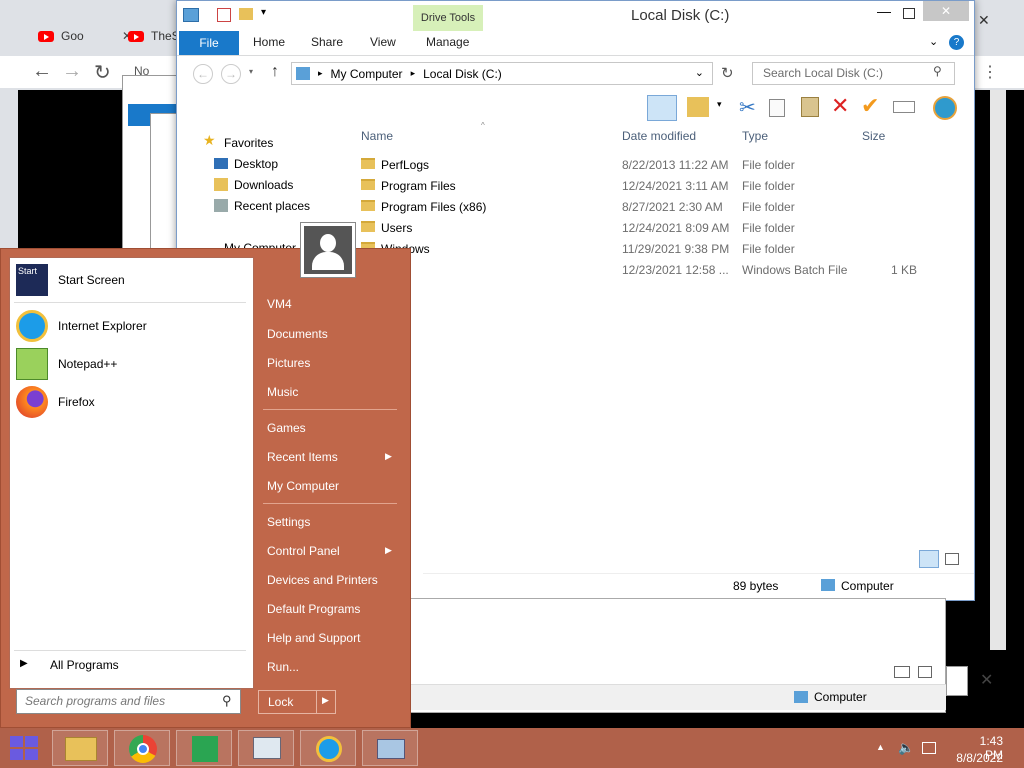  What do you see at coordinates (224, 15) in the screenshot?
I see `properties-icon` at bounding box center [224, 15].